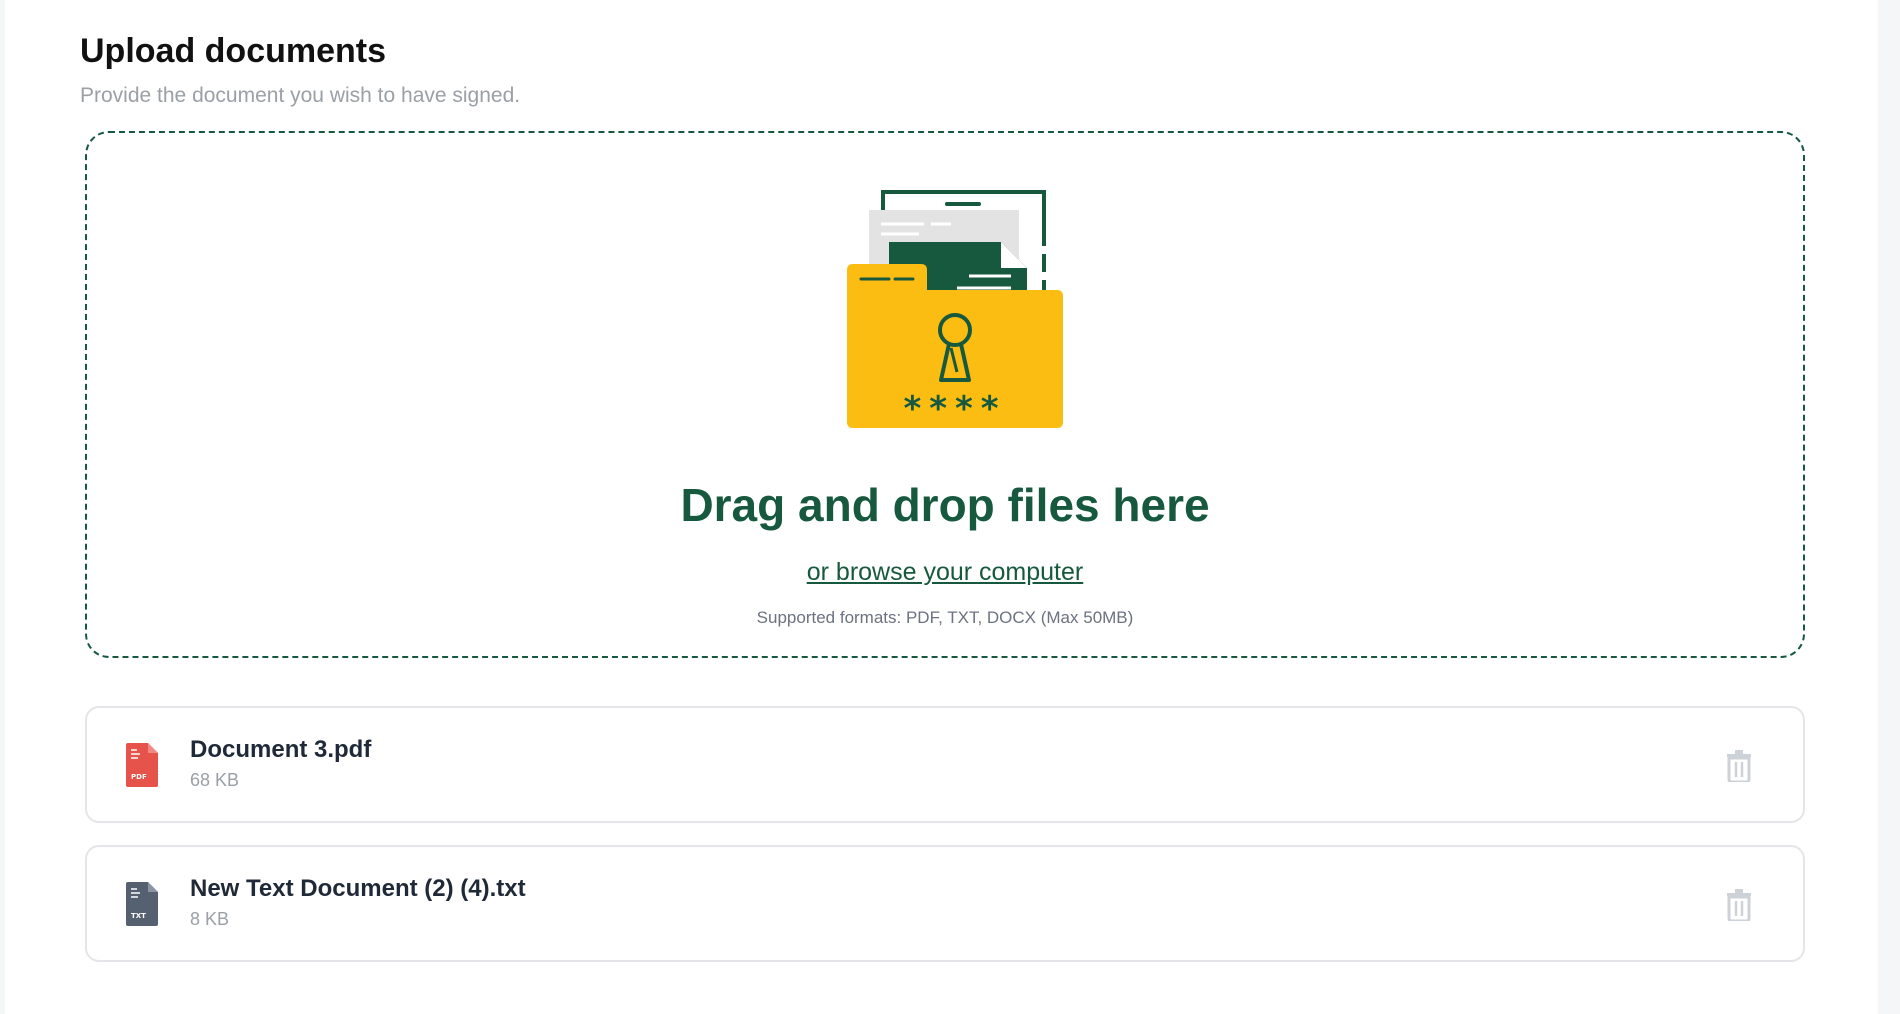 The width and height of the screenshot is (1900, 1014). What do you see at coordinates (954, 409) in the screenshot?
I see `password-mask: ****` at bounding box center [954, 409].